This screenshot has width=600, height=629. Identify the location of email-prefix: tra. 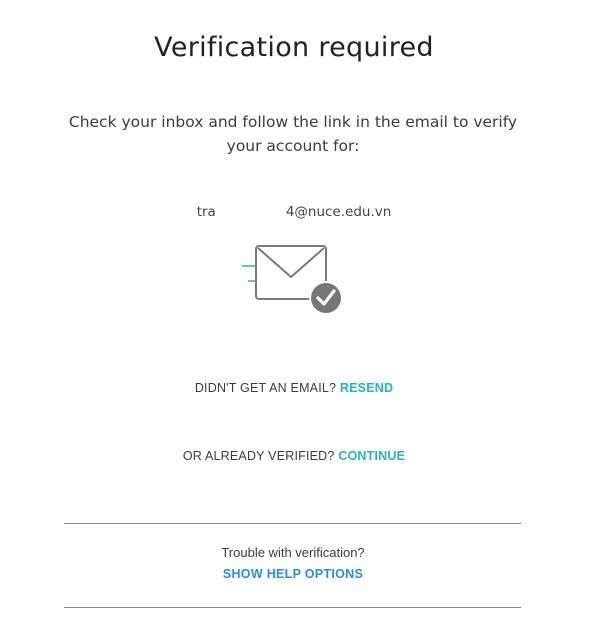
(206, 212).